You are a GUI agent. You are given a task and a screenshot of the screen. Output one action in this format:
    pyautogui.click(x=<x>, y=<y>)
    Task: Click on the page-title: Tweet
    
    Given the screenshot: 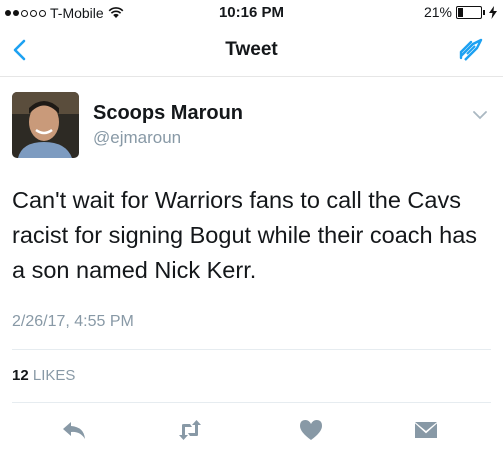 What is the action you would take?
    pyautogui.click(x=251, y=49)
    